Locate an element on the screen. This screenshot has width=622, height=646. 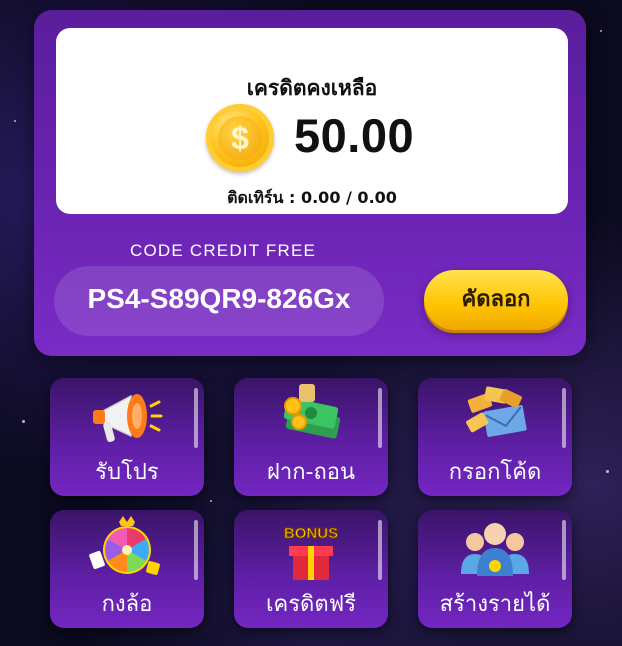
coin-symbol: $ is located at coordinates (240, 138).